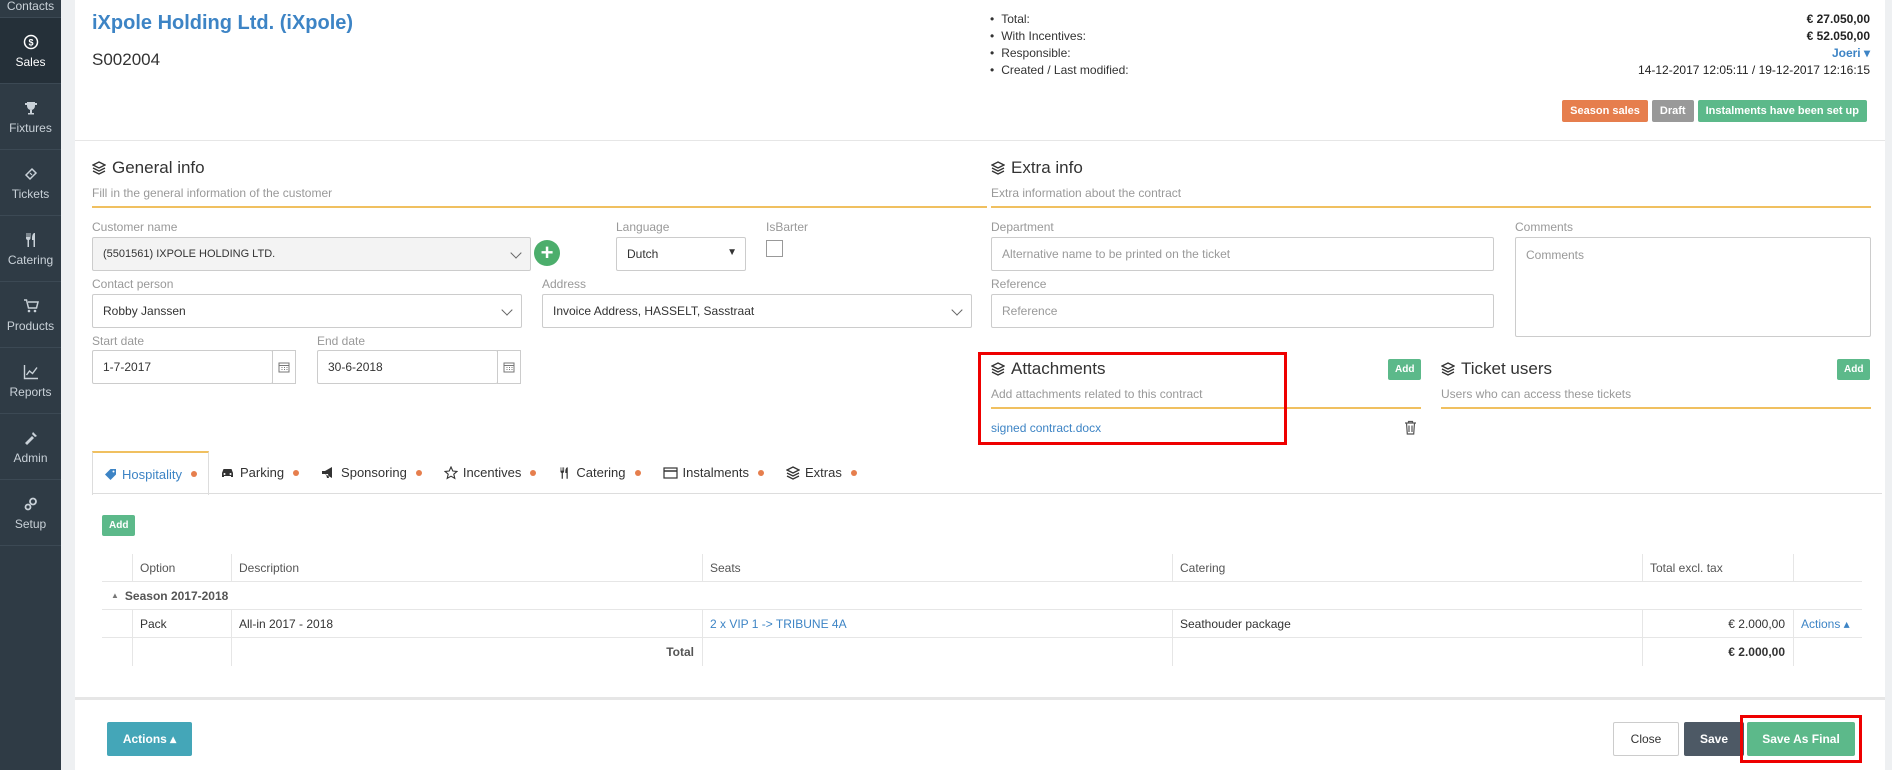 This screenshot has width=1892, height=770. I want to click on tab-label: Incentives, so click(492, 472).